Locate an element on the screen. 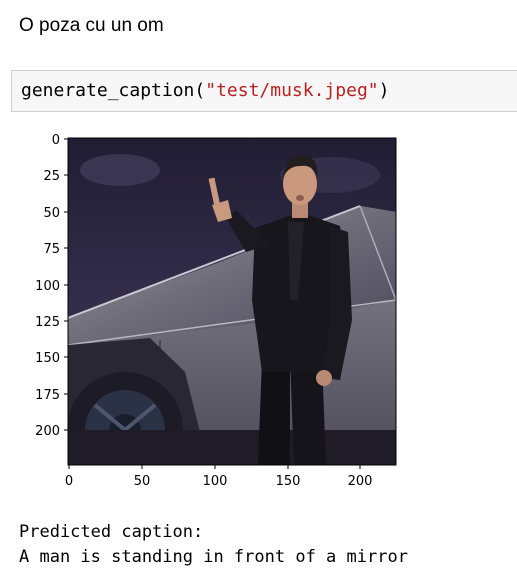 Image resolution: width=517 pixels, height=588 pixels. x-tick-label: 100 is located at coordinates (215, 481).